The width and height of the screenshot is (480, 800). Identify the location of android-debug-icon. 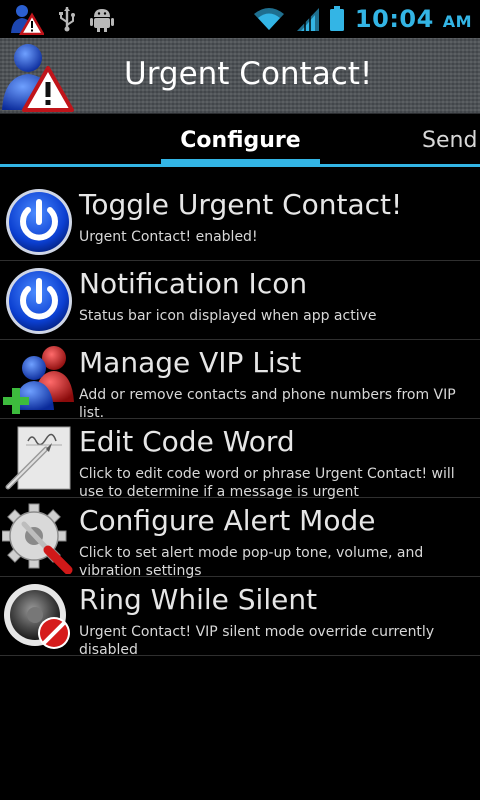
(102, 20).